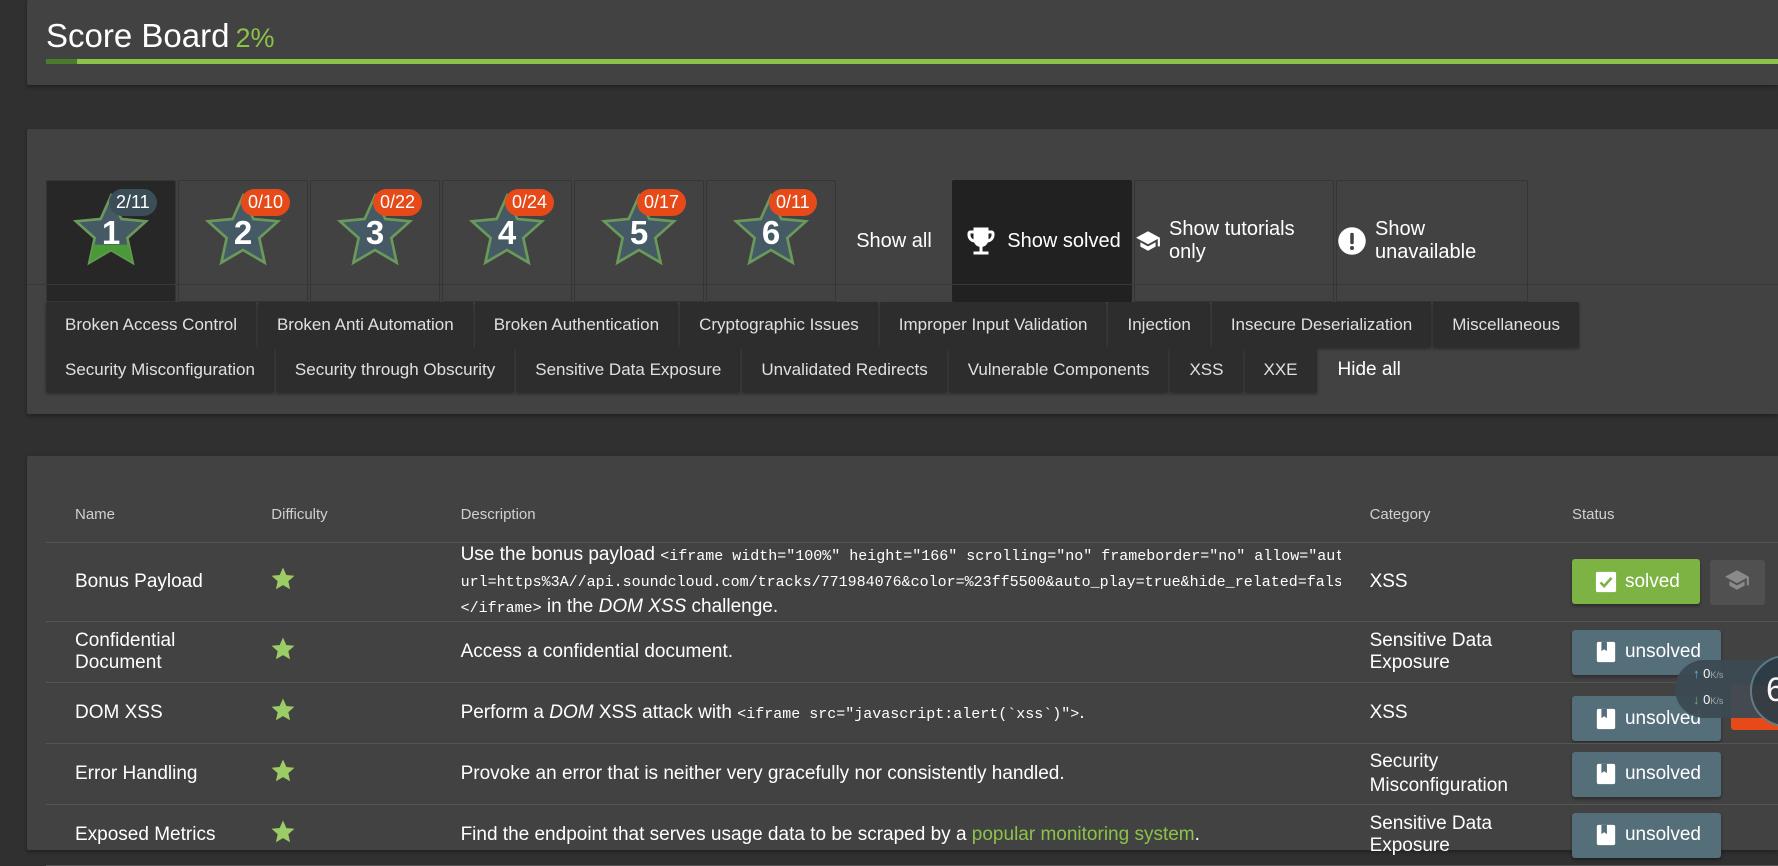 This screenshot has width=1778, height=866. Describe the element at coordinates (844, 369) in the screenshot. I see `category-chip-unvalidated-redirects: Unvalidated Redirects` at that location.